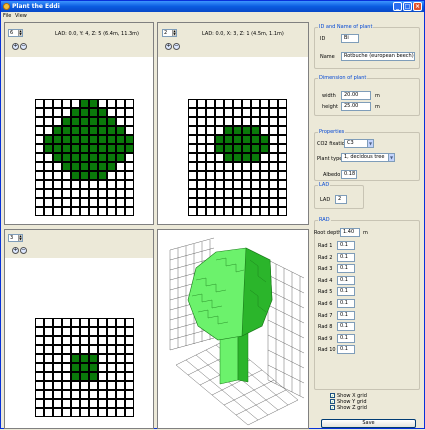  I want to click on zoom-out-icon: −, so click(176, 46).